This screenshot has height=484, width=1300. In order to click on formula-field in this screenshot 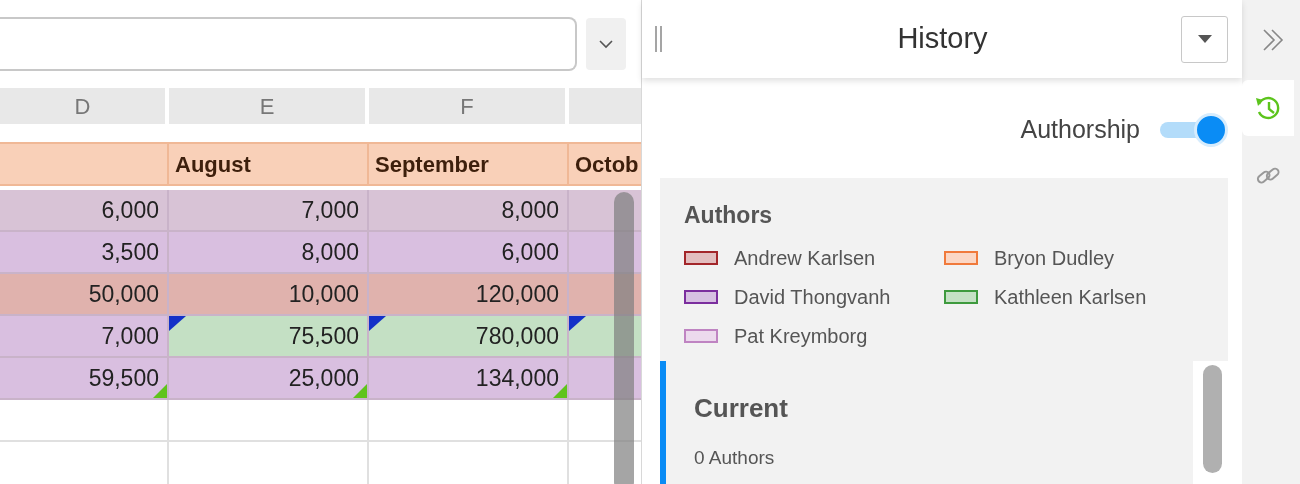, I will do `click(288, 44)`.